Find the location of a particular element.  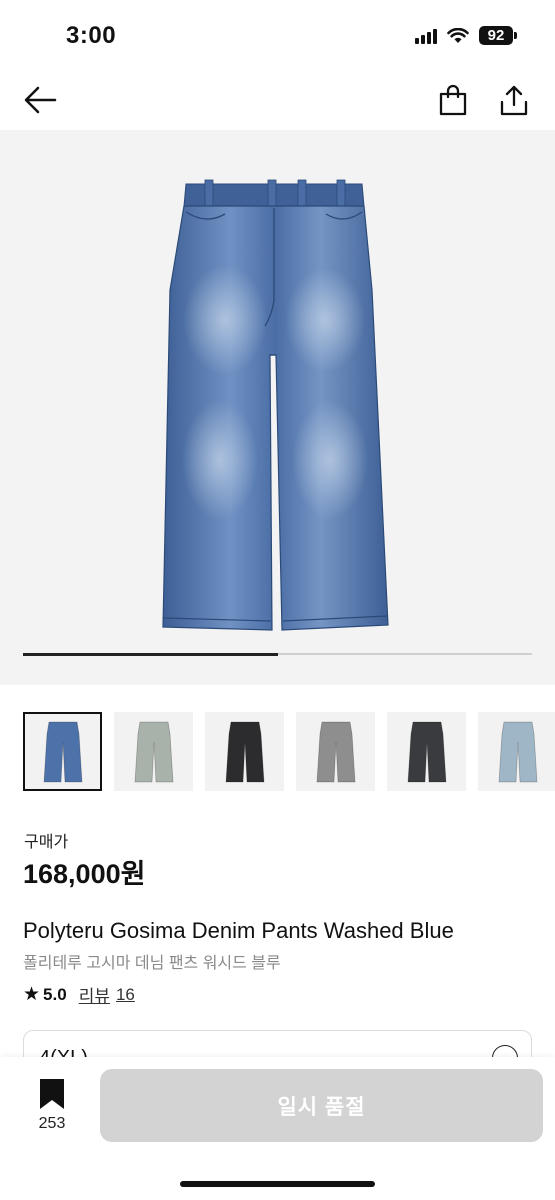

review-link: 리뷰 is located at coordinates (94, 994).